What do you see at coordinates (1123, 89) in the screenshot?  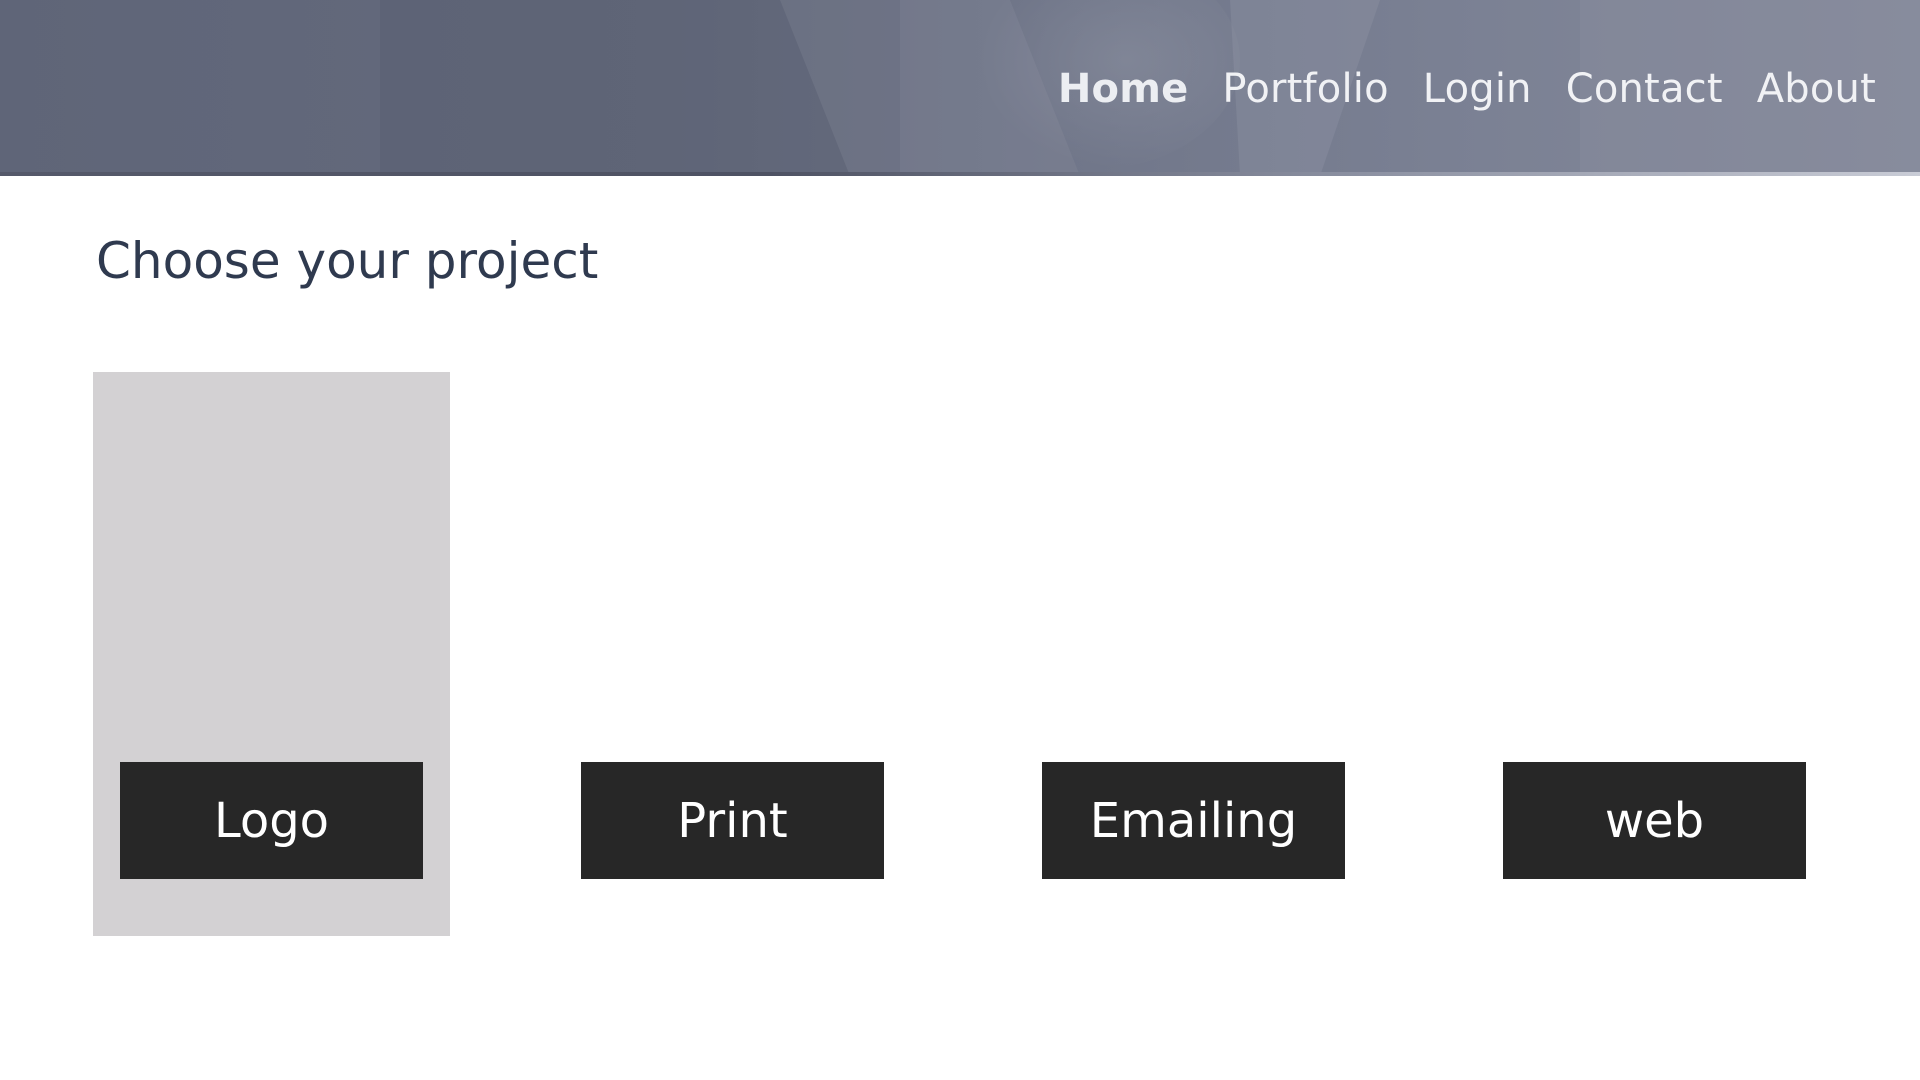 I see `nav-home: Home` at bounding box center [1123, 89].